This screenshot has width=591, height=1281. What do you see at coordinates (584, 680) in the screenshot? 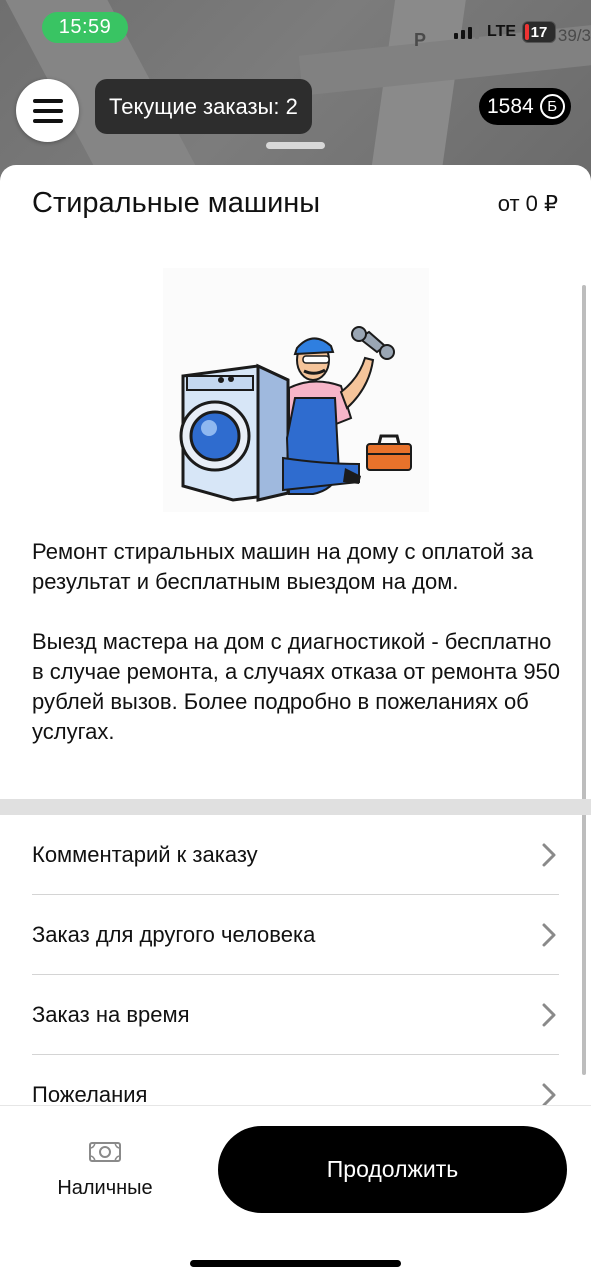
I see `scrollbar` at bounding box center [584, 680].